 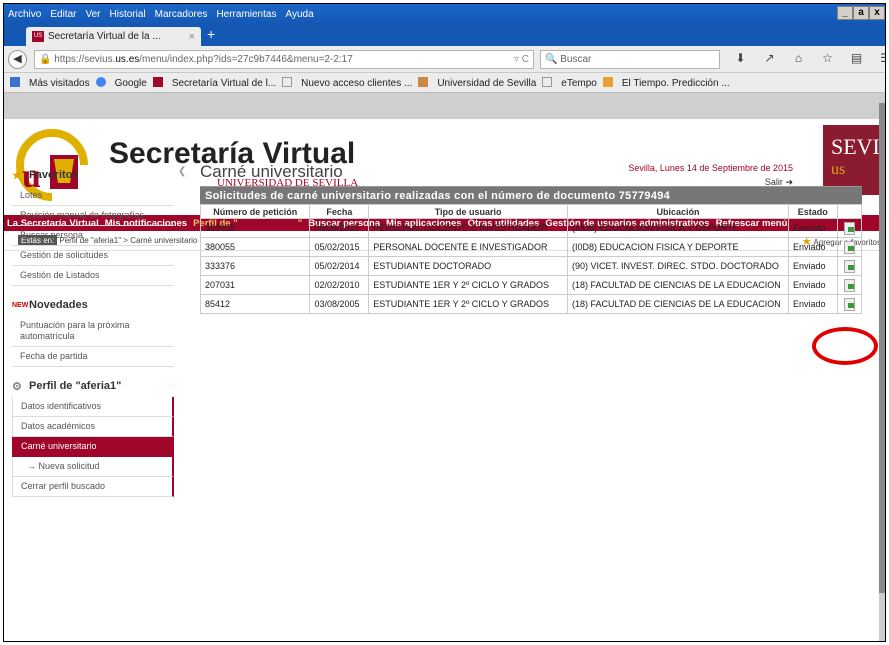 What do you see at coordinates (38, 36) in the screenshot?
I see `favicon-icon: US` at bounding box center [38, 36].